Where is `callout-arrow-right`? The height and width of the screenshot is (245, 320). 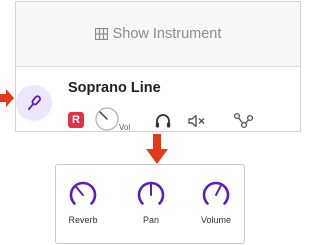 callout-arrow-right is located at coordinates (7, 98).